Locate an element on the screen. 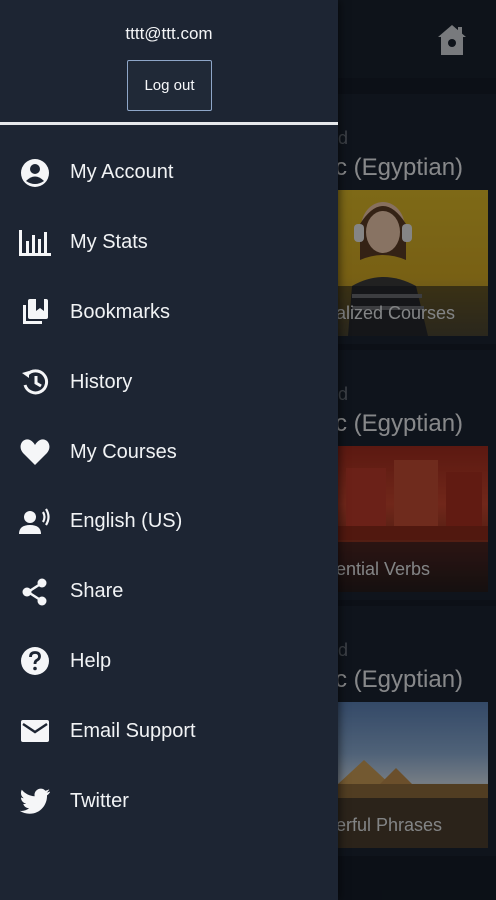  heart-icon is located at coordinates (35, 452).